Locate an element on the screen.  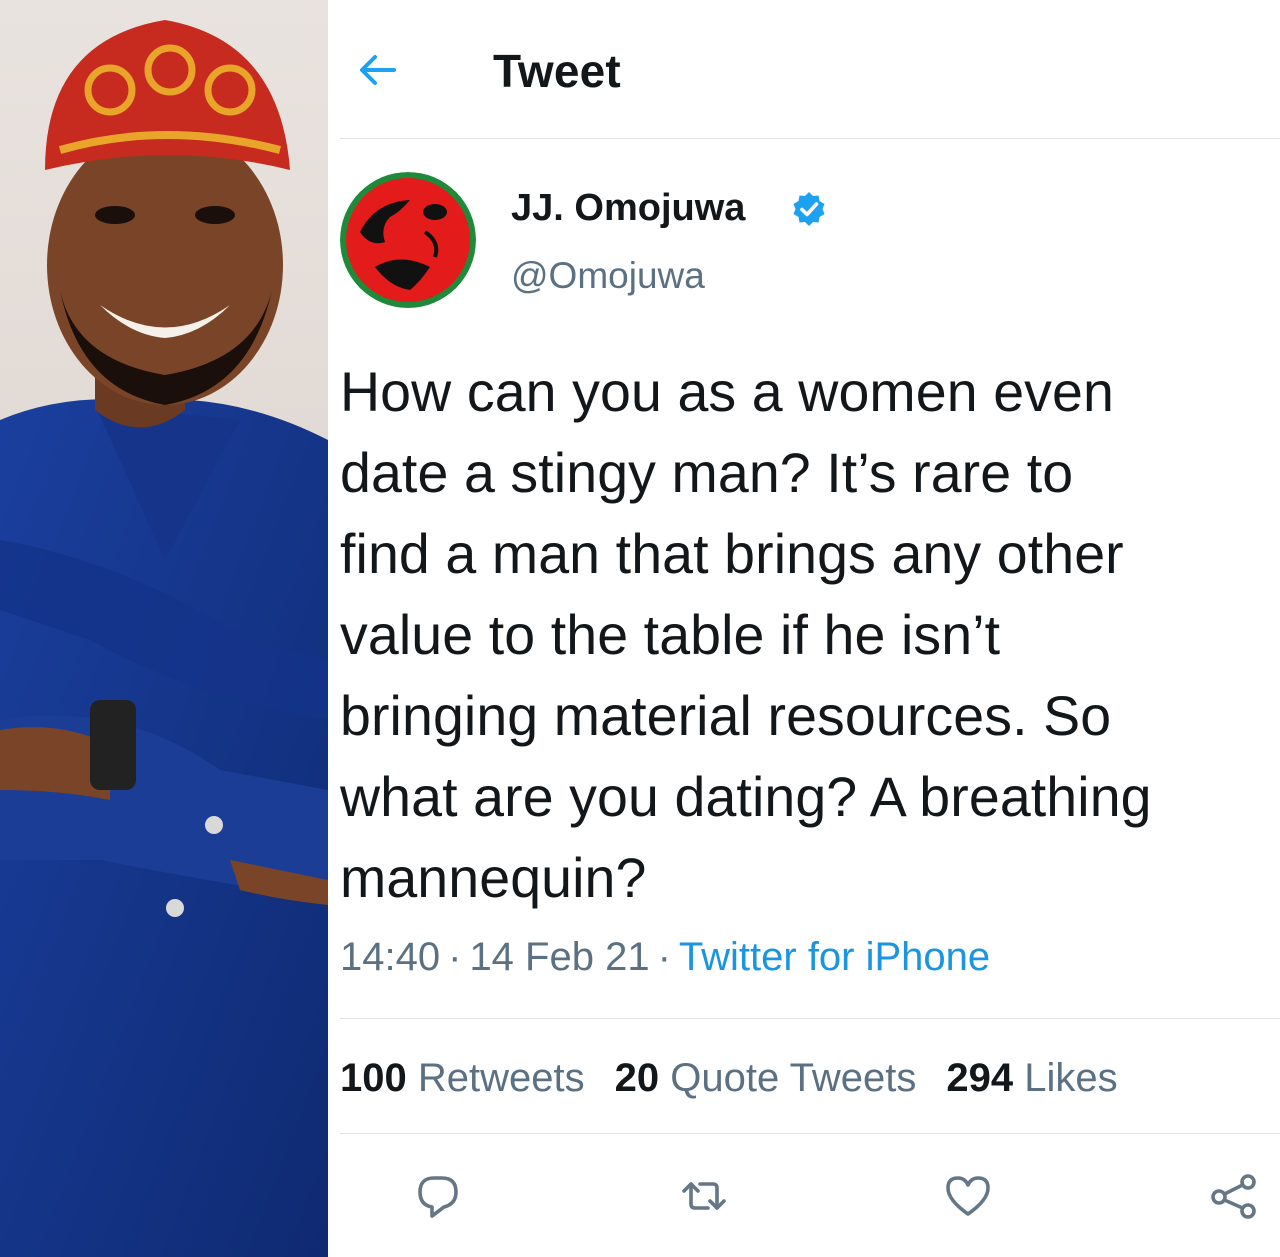
arrow-left-icon is located at coordinates (378, 70).